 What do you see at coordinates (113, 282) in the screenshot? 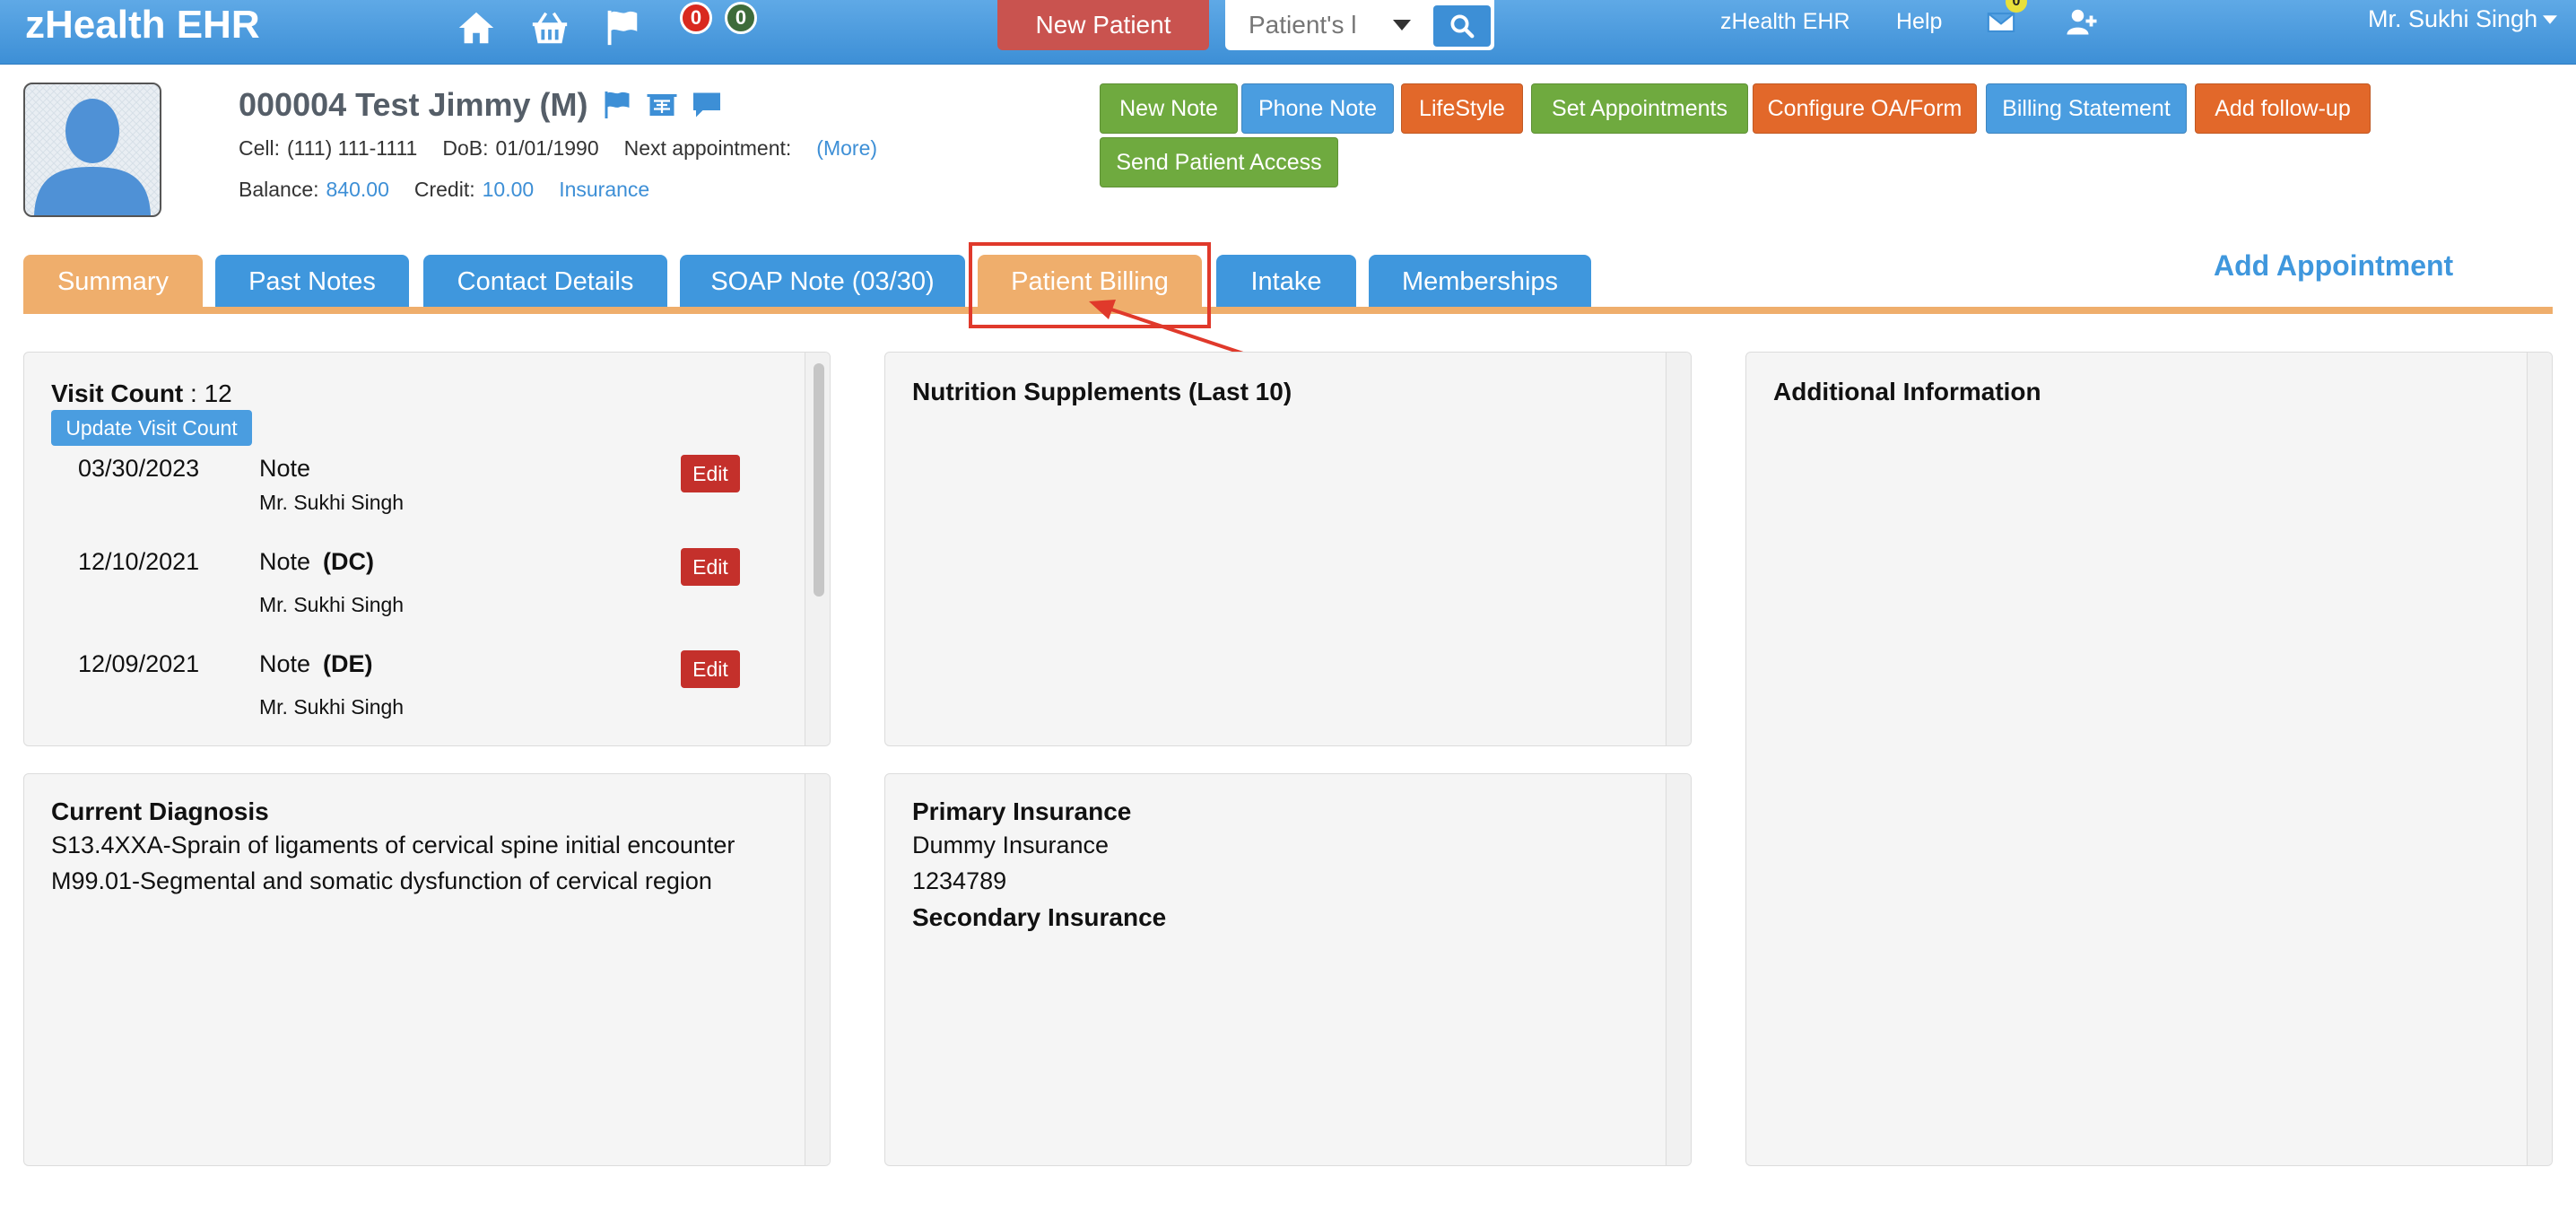
I see `tab-summary: Summary` at bounding box center [113, 282].